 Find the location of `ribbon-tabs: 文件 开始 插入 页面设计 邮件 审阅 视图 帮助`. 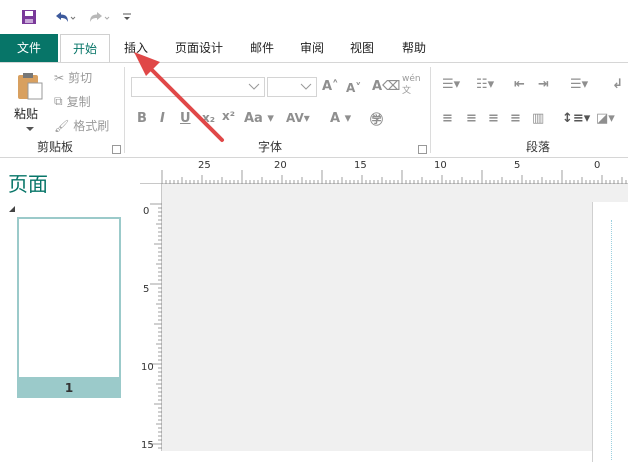

ribbon-tabs: 文件 开始 插入 页面设计 邮件 审阅 视图 帮助 is located at coordinates (314, 48).